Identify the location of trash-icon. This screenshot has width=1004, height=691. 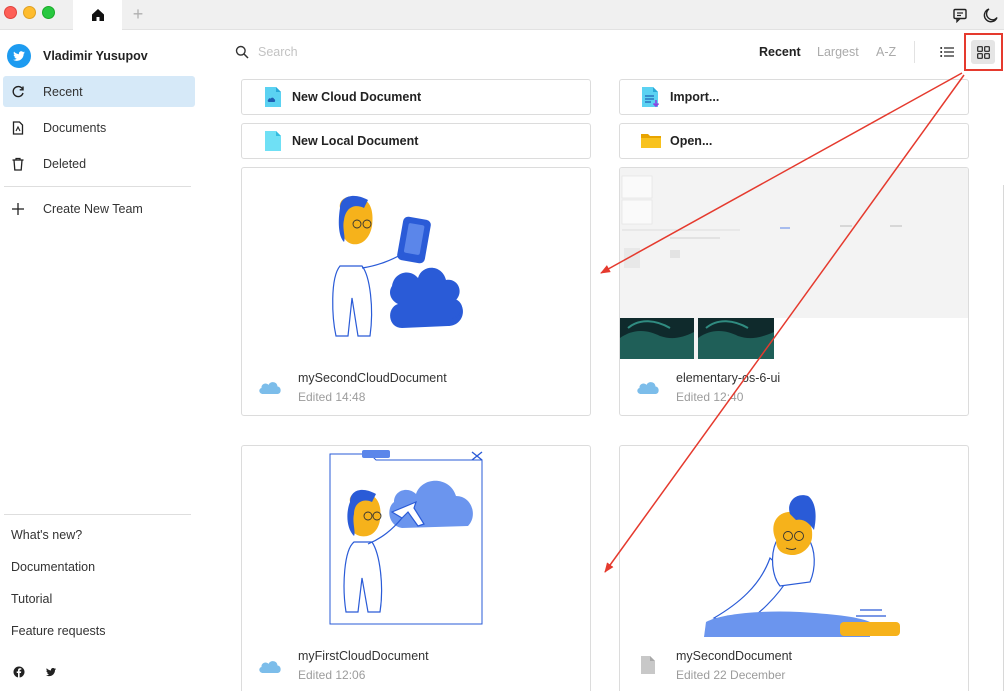
(18, 164).